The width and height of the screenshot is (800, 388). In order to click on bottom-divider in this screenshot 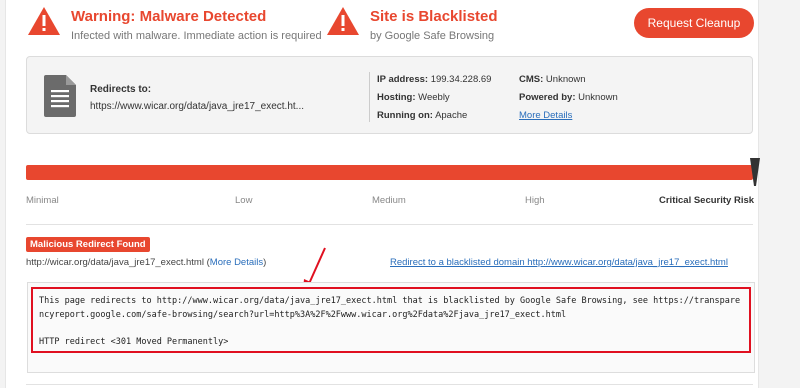, I will do `click(389, 384)`.